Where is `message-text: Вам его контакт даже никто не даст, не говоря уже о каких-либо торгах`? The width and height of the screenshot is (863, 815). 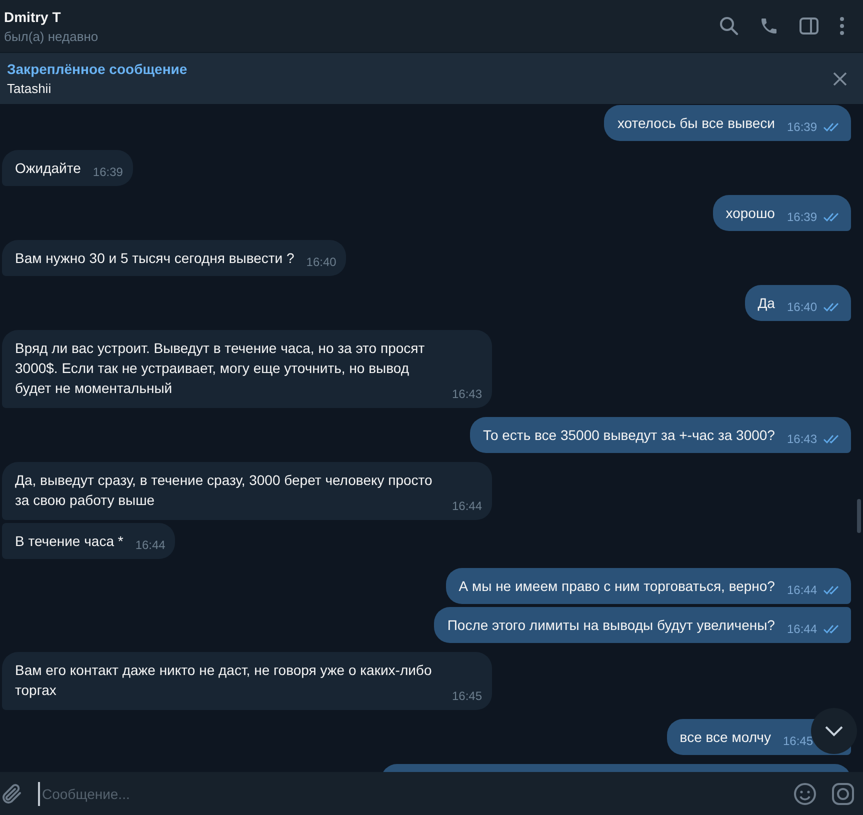
message-text: Вам его контакт даже никто не даст, не говоря уже о каких-либо торгах is located at coordinates (224, 680).